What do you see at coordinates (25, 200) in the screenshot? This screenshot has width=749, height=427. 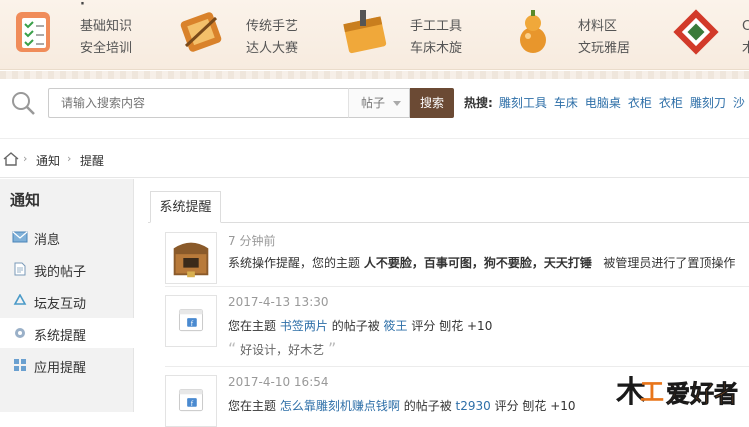 I see `sidebar-title: 通知` at bounding box center [25, 200].